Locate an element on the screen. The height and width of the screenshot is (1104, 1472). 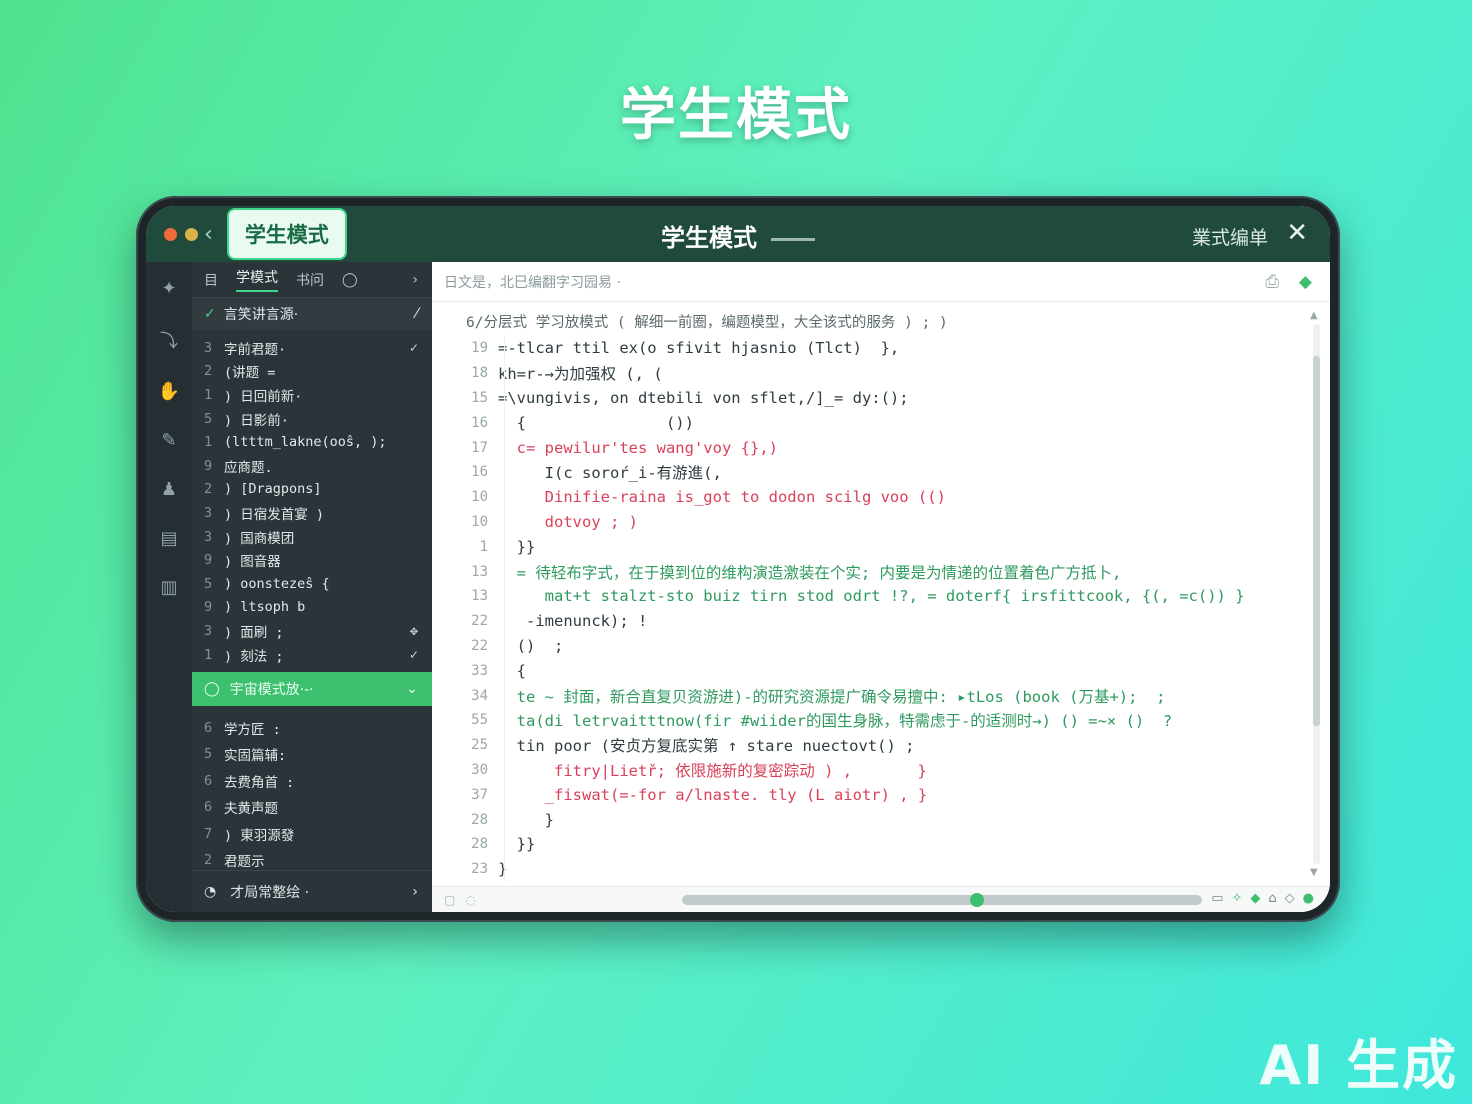
list-item: 1 (ltttm_lakne(ooŝ, ); is located at coordinates (312, 442).